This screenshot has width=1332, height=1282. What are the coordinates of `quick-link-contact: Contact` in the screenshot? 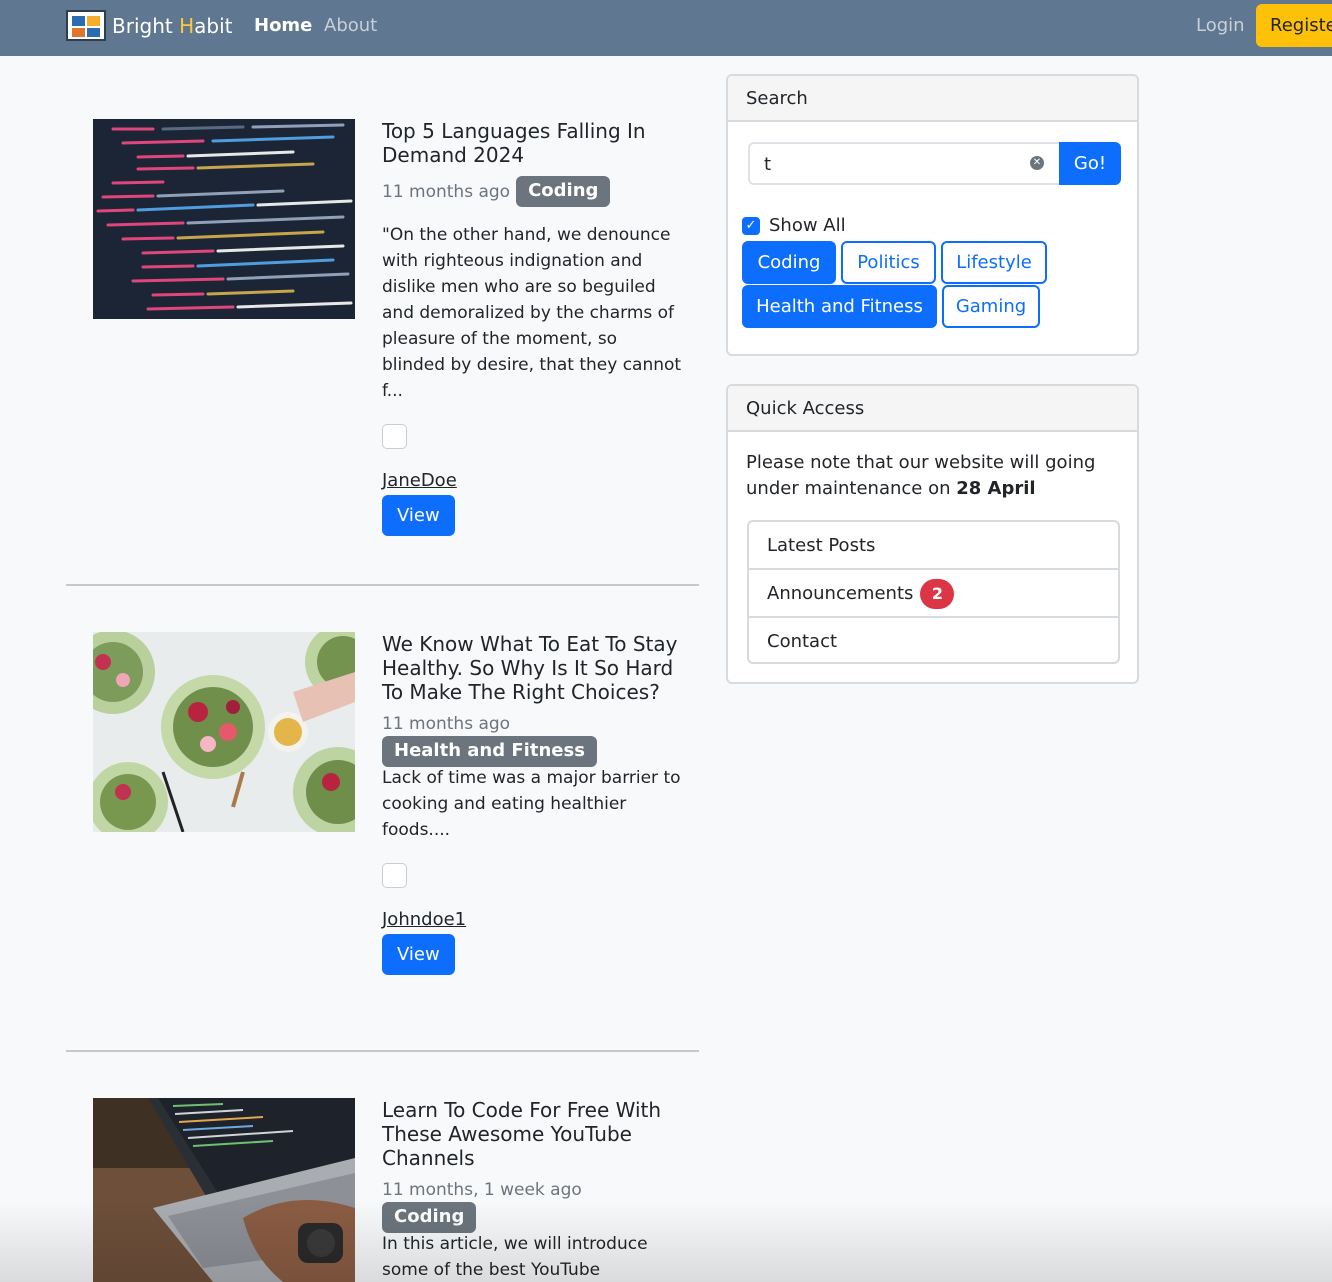 It's located at (933, 640).